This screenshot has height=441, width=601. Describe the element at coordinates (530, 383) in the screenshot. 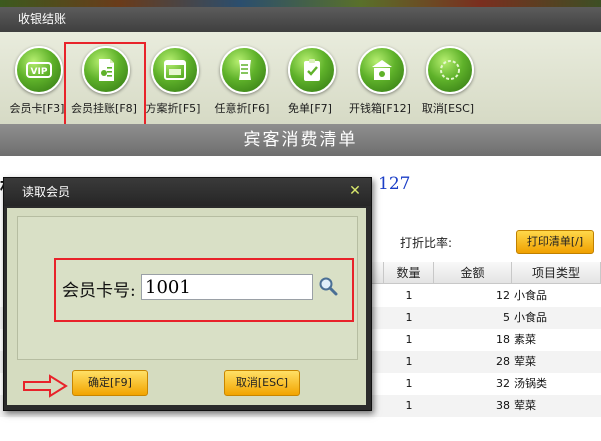

I see `type-cell: 汤锅类` at that location.